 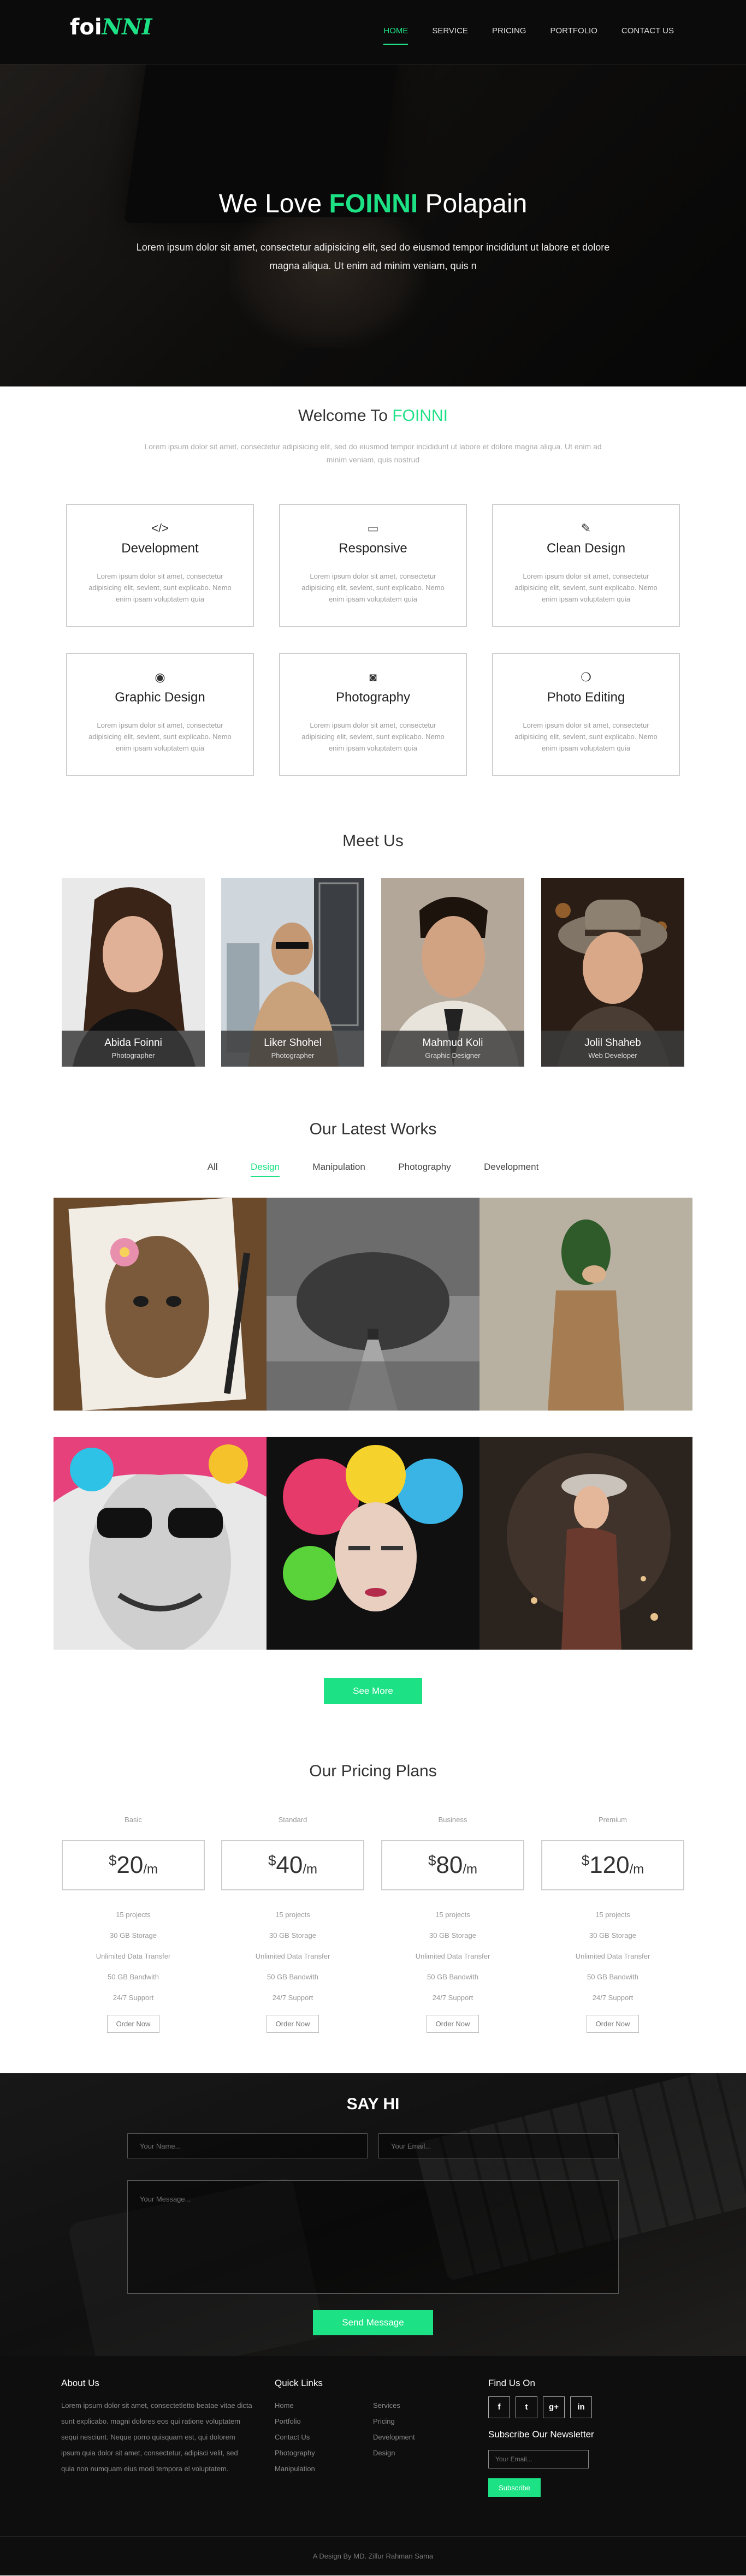 What do you see at coordinates (396, 35) in the screenshot?
I see `nav-home: HOME` at bounding box center [396, 35].